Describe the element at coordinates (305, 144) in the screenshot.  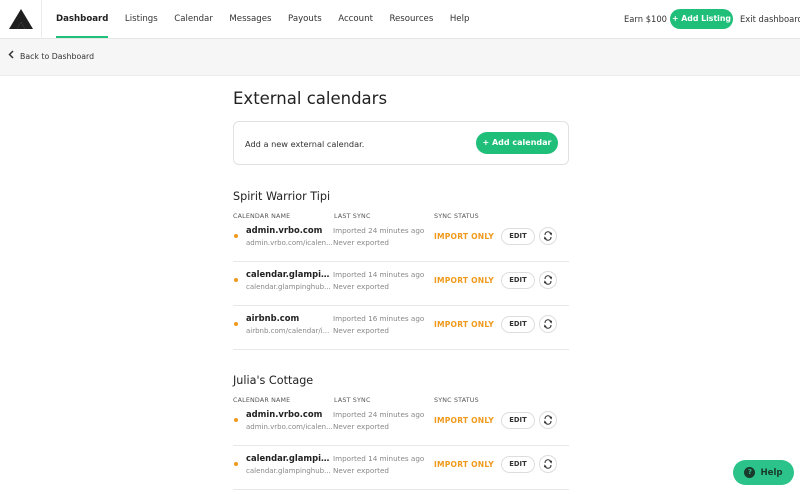
I see `add-calendar-text: Add a new external calendar.` at that location.